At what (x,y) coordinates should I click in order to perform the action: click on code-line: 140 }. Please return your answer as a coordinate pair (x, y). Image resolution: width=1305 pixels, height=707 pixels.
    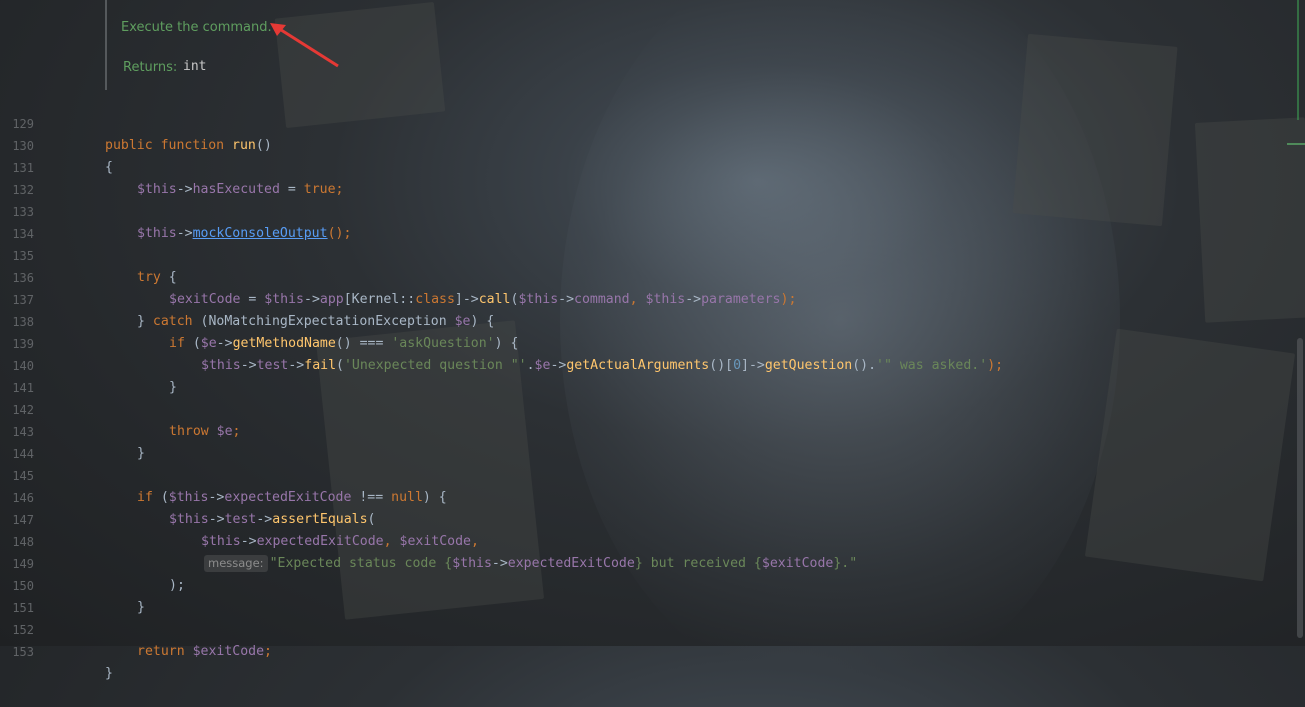
    Looking at the image, I should click on (652, 364).